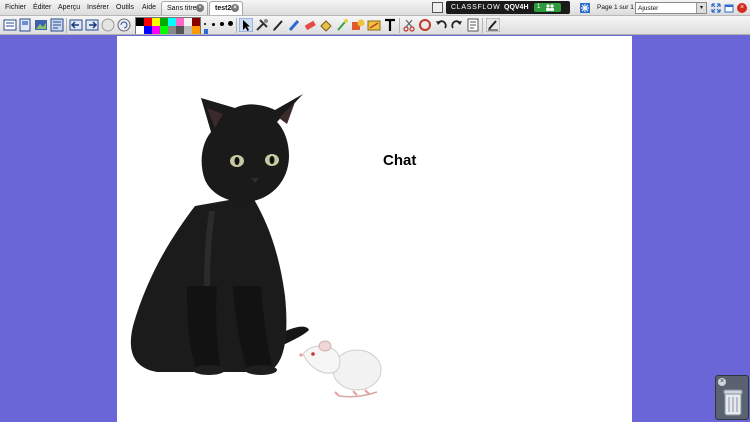 This screenshot has width=750, height=422. Describe the element at coordinates (425, 25) in the screenshot. I see `reset-icon` at that location.